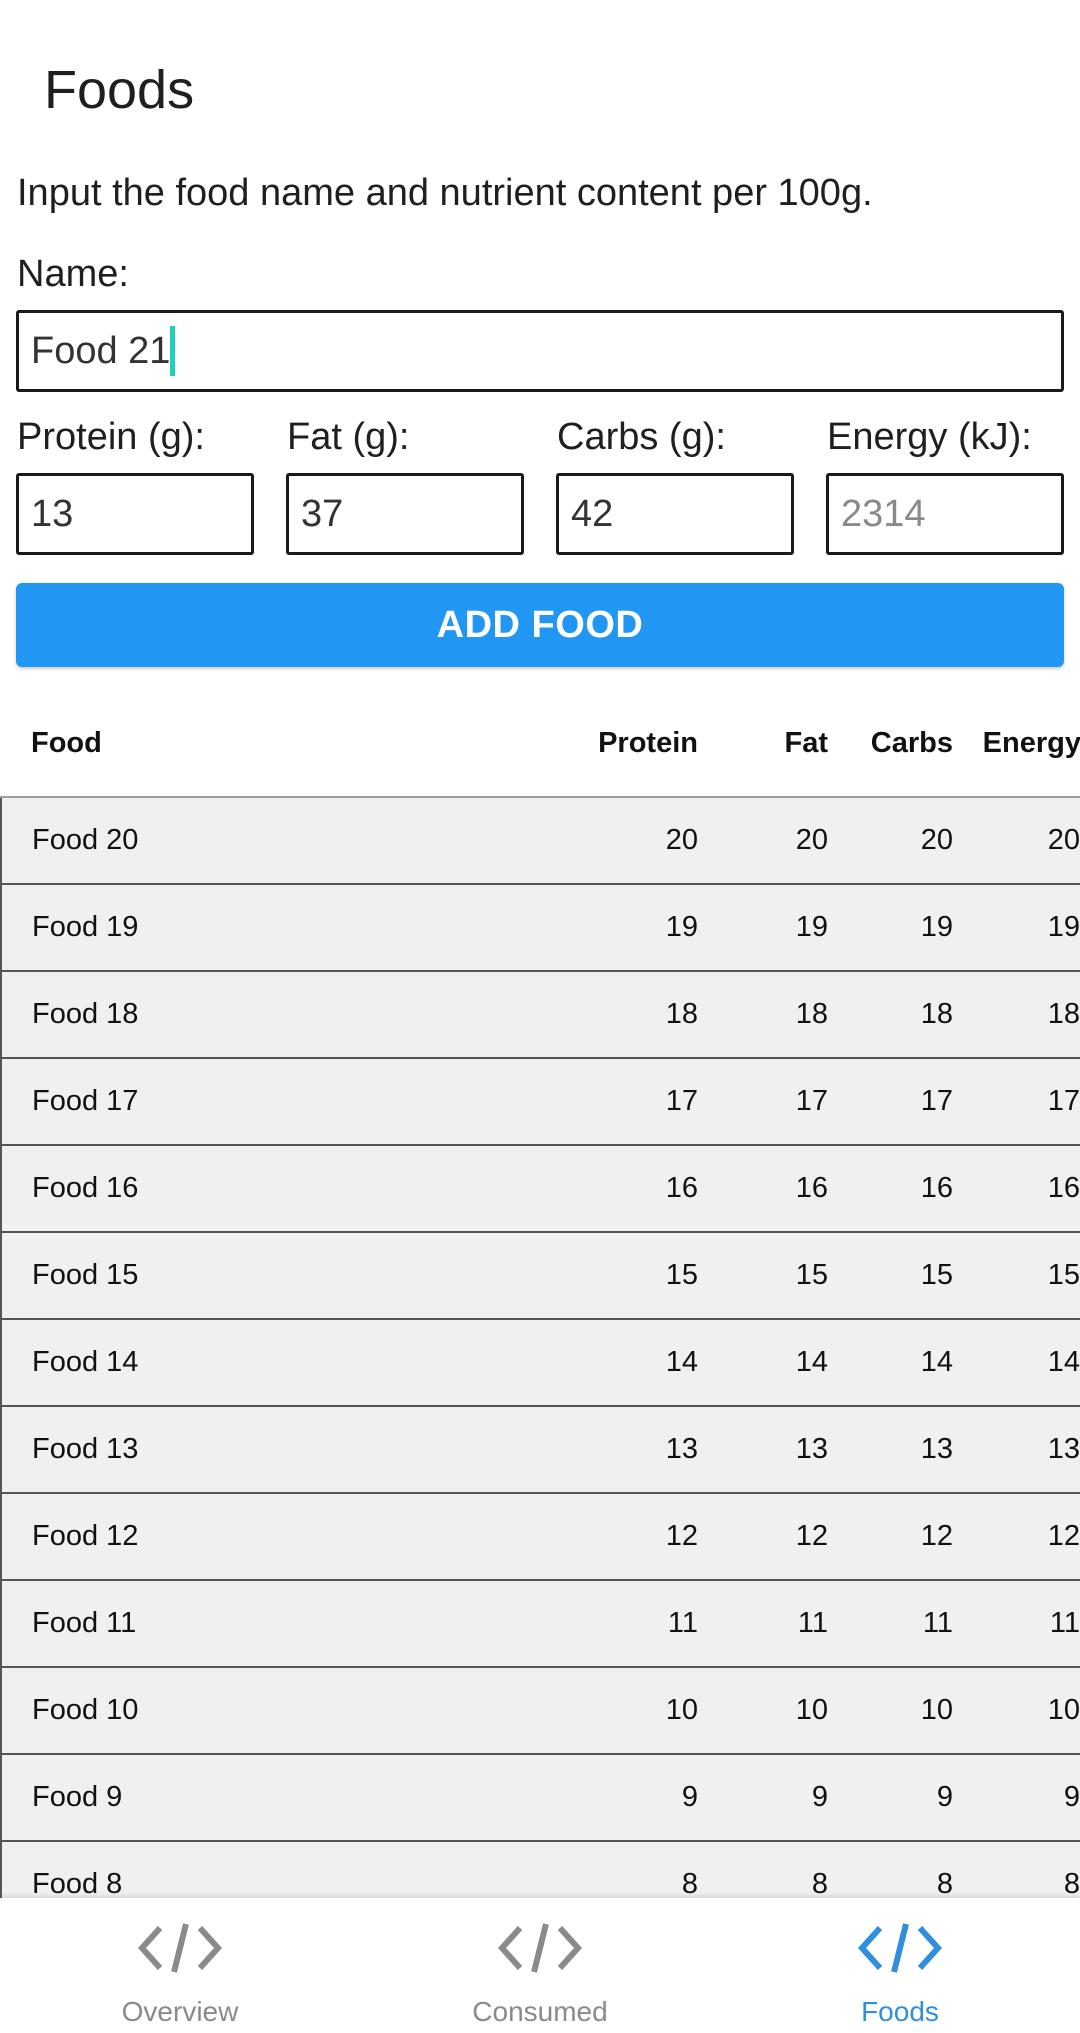 This screenshot has height=2033, width=1080. I want to click on cell-energy: 15, so click(1016, 1276).